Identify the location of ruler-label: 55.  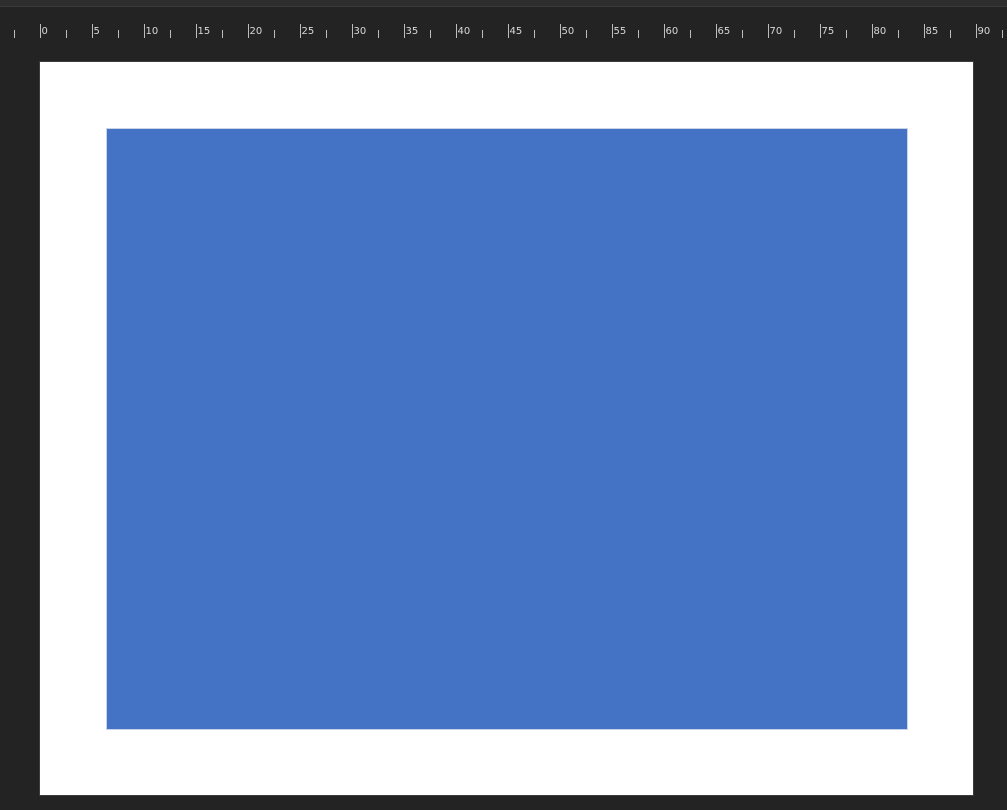
(620, 31).